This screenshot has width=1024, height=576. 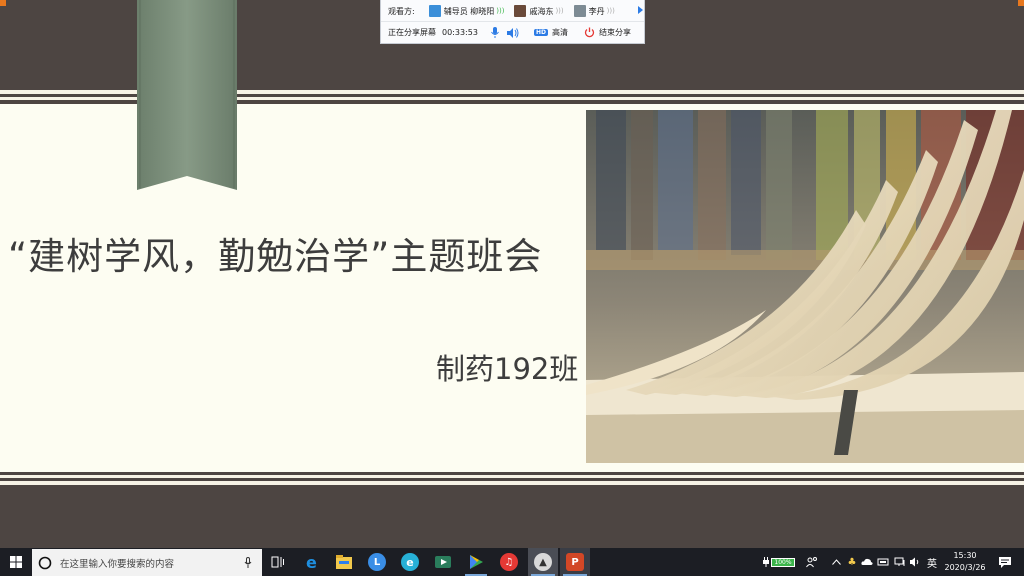 What do you see at coordinates (766, 562) in the screenshot?
I see `plug-icon` at bounding box center [766, 562].